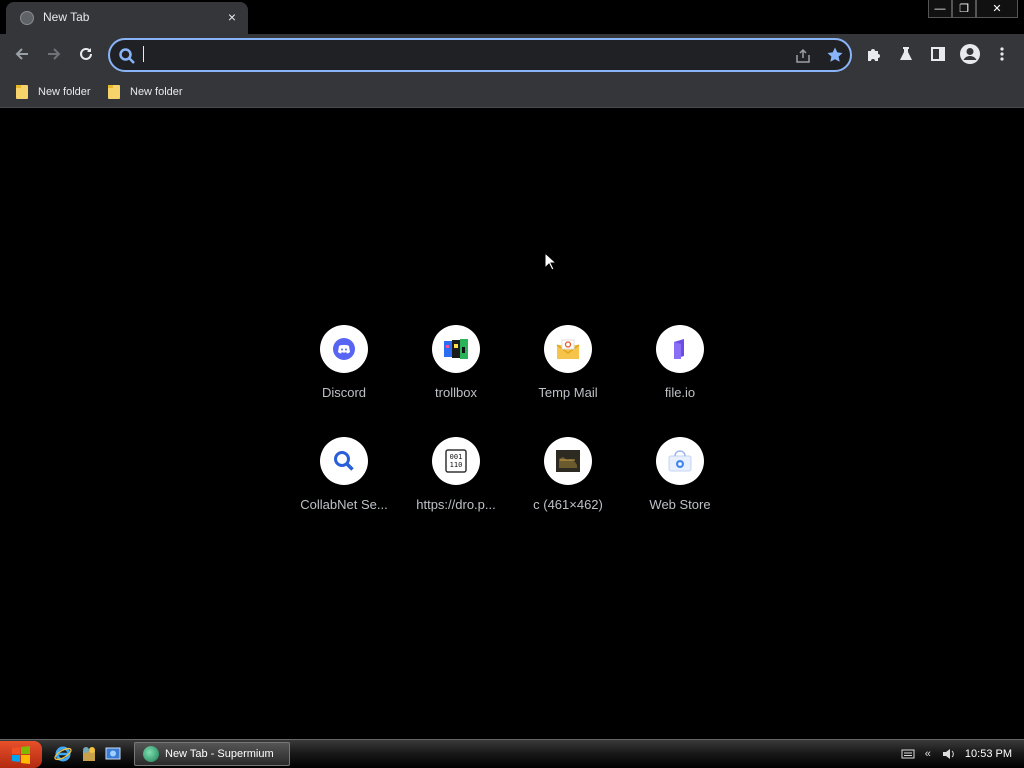  I want to click on mail-icon, so click(568, 349).